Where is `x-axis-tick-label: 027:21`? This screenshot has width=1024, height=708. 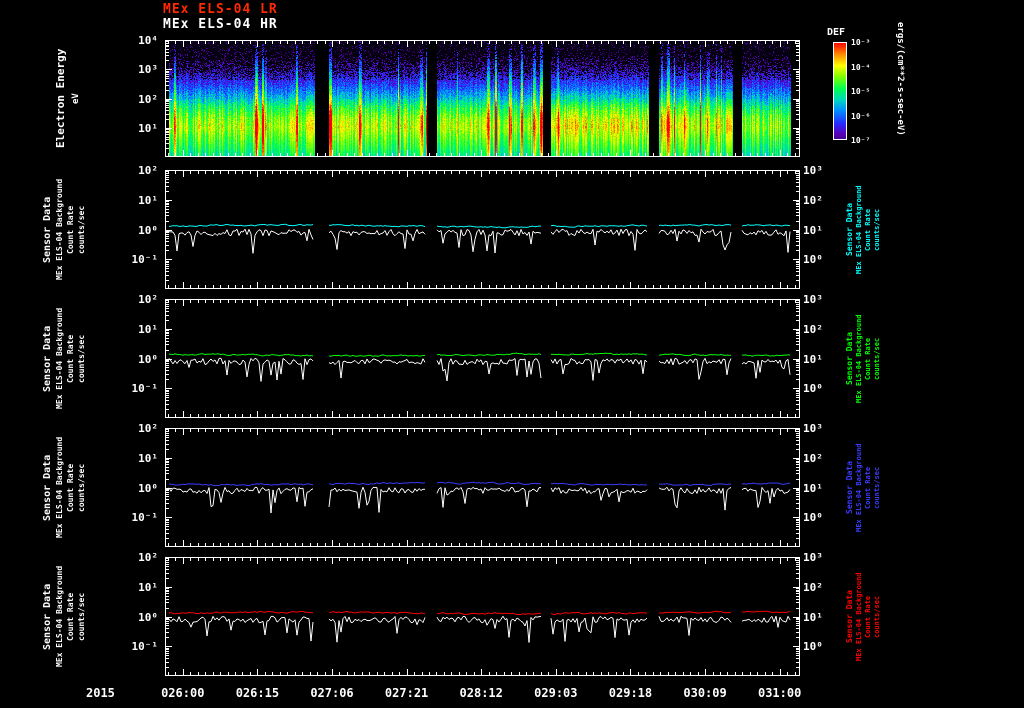
x-axis-tick-label: 027:21 is located at coordinates (406, 693).